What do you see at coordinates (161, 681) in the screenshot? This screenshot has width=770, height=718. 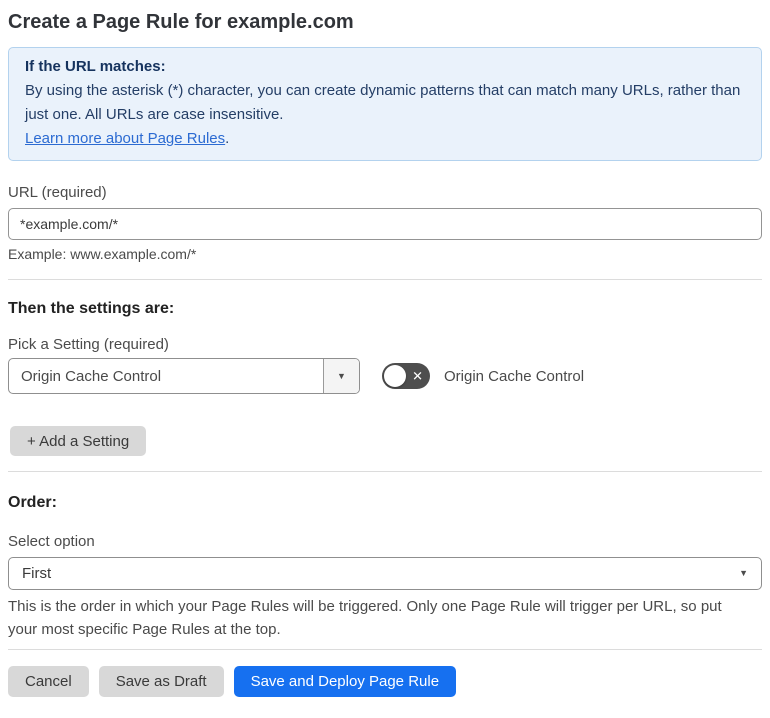 I see `save-as-draft-button: Save as Draft` at bounding box center [161, 681].